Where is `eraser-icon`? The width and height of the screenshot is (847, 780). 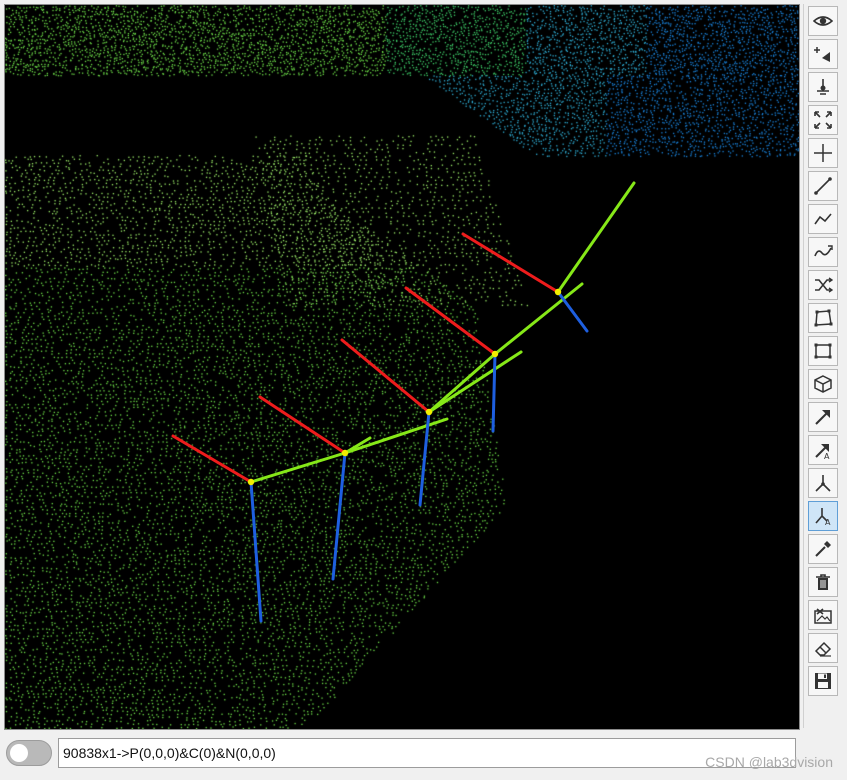 eraser-icon is located at coordinates (823, 648).